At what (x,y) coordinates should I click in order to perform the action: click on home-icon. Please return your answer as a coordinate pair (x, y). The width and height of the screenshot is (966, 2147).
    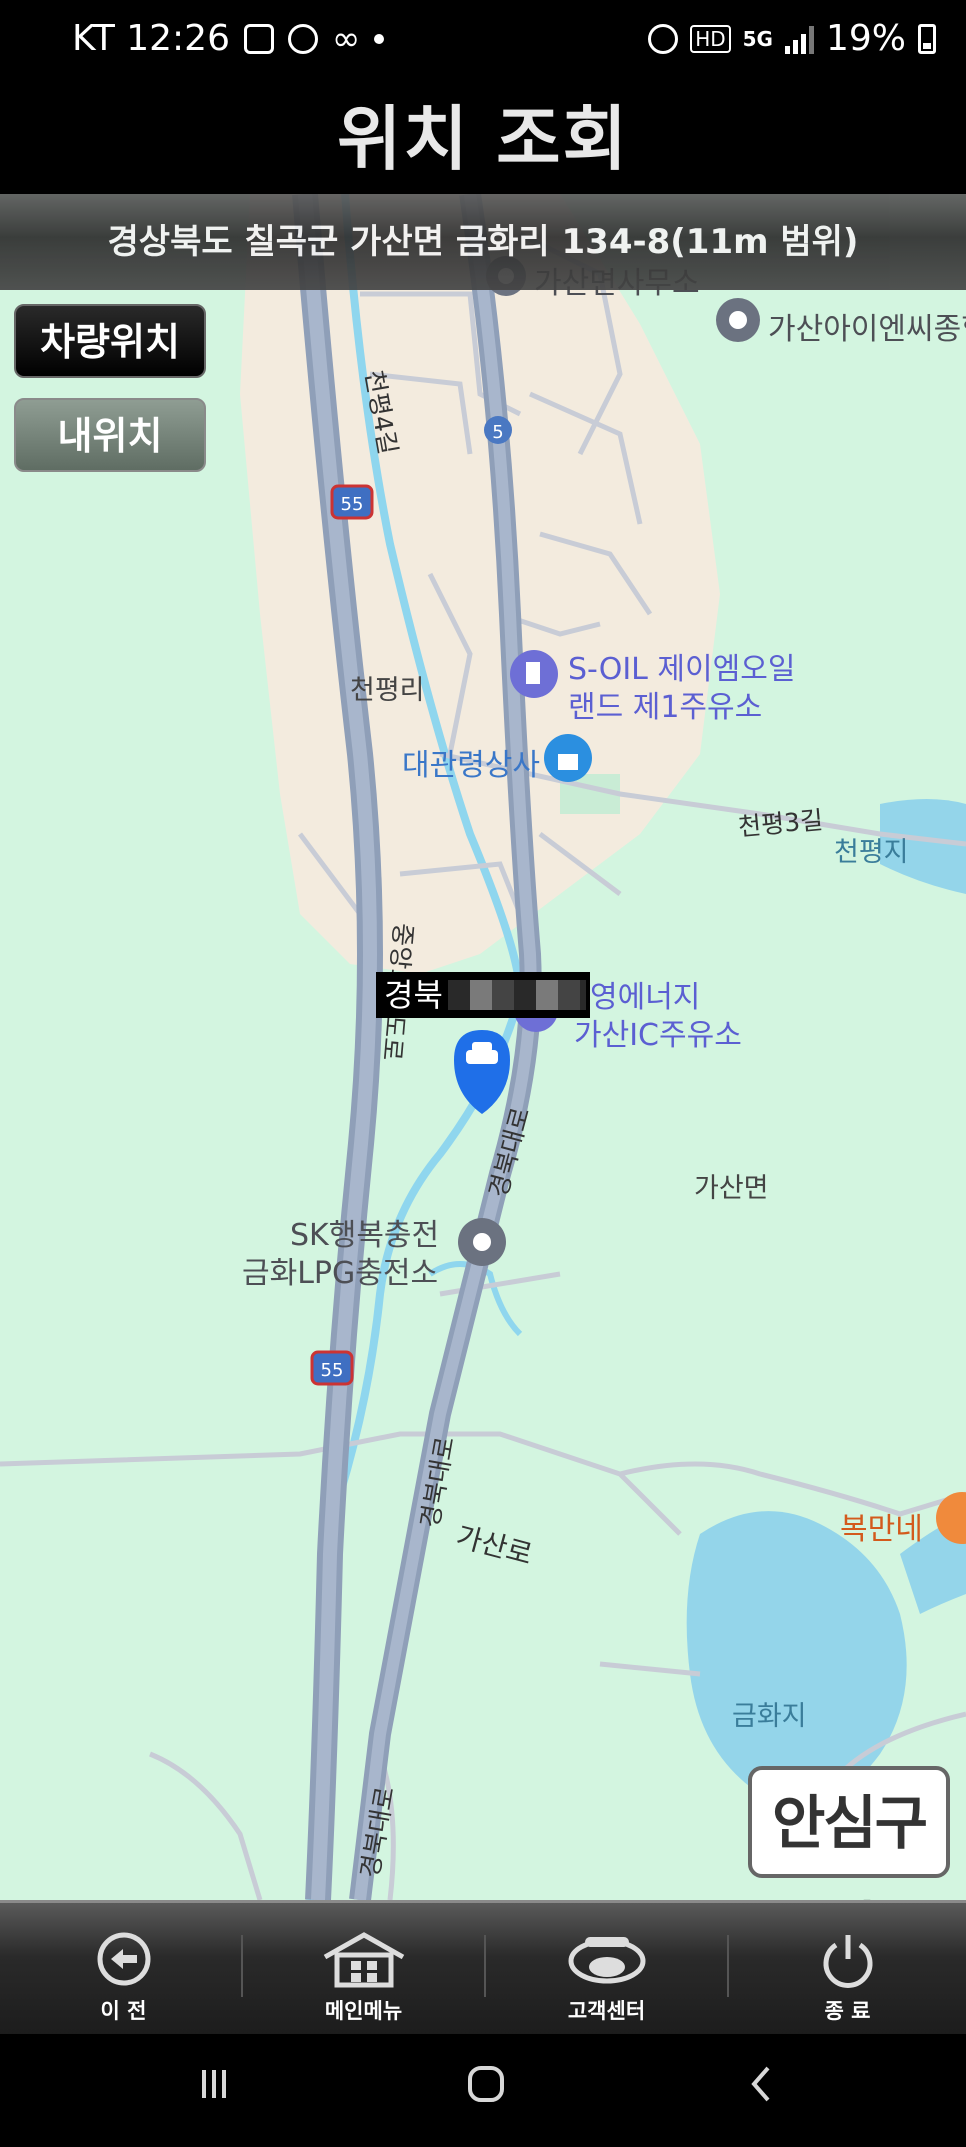
    Looking at the image, I should click on (363, 1960).